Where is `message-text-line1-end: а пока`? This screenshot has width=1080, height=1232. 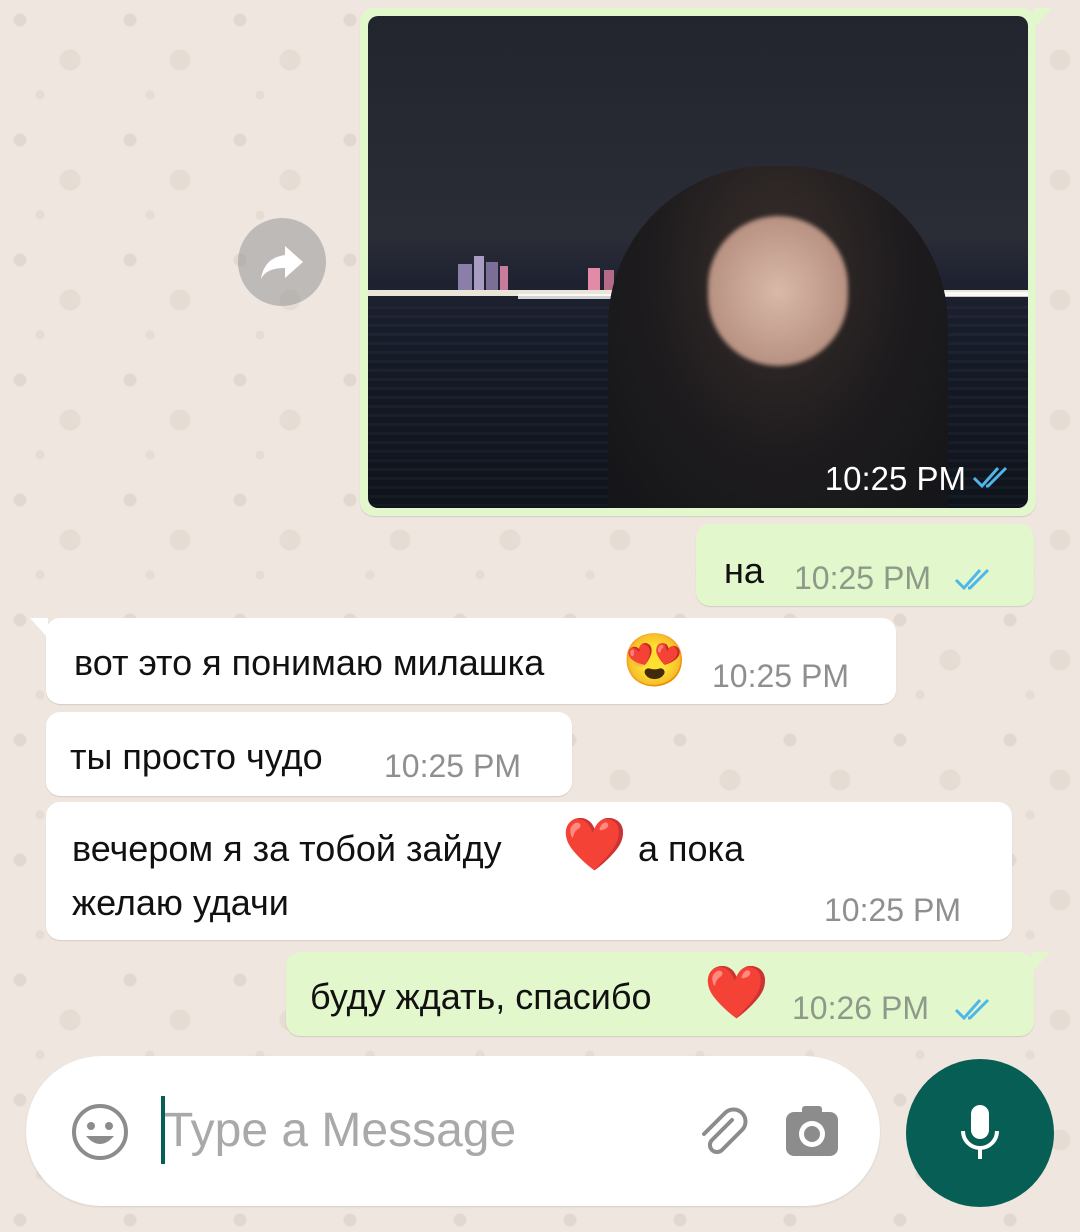
message-text-line1-end: а пока is located at coordinates (691, 848).